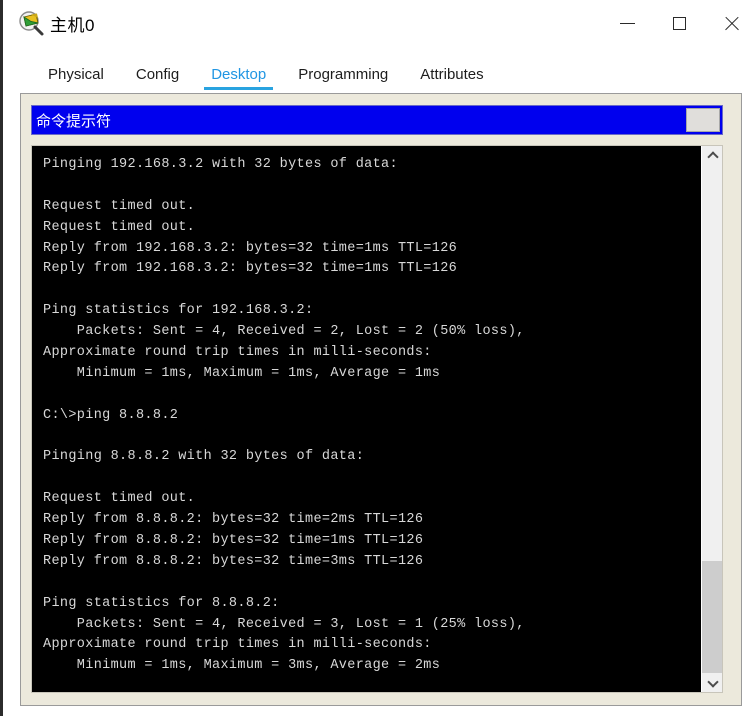 Image resolution: width=754 pixels, height=716 pixels. Describe the element at coordinates (343, 77) in the screenshot. I see `tab-programming: Programming` at that location.